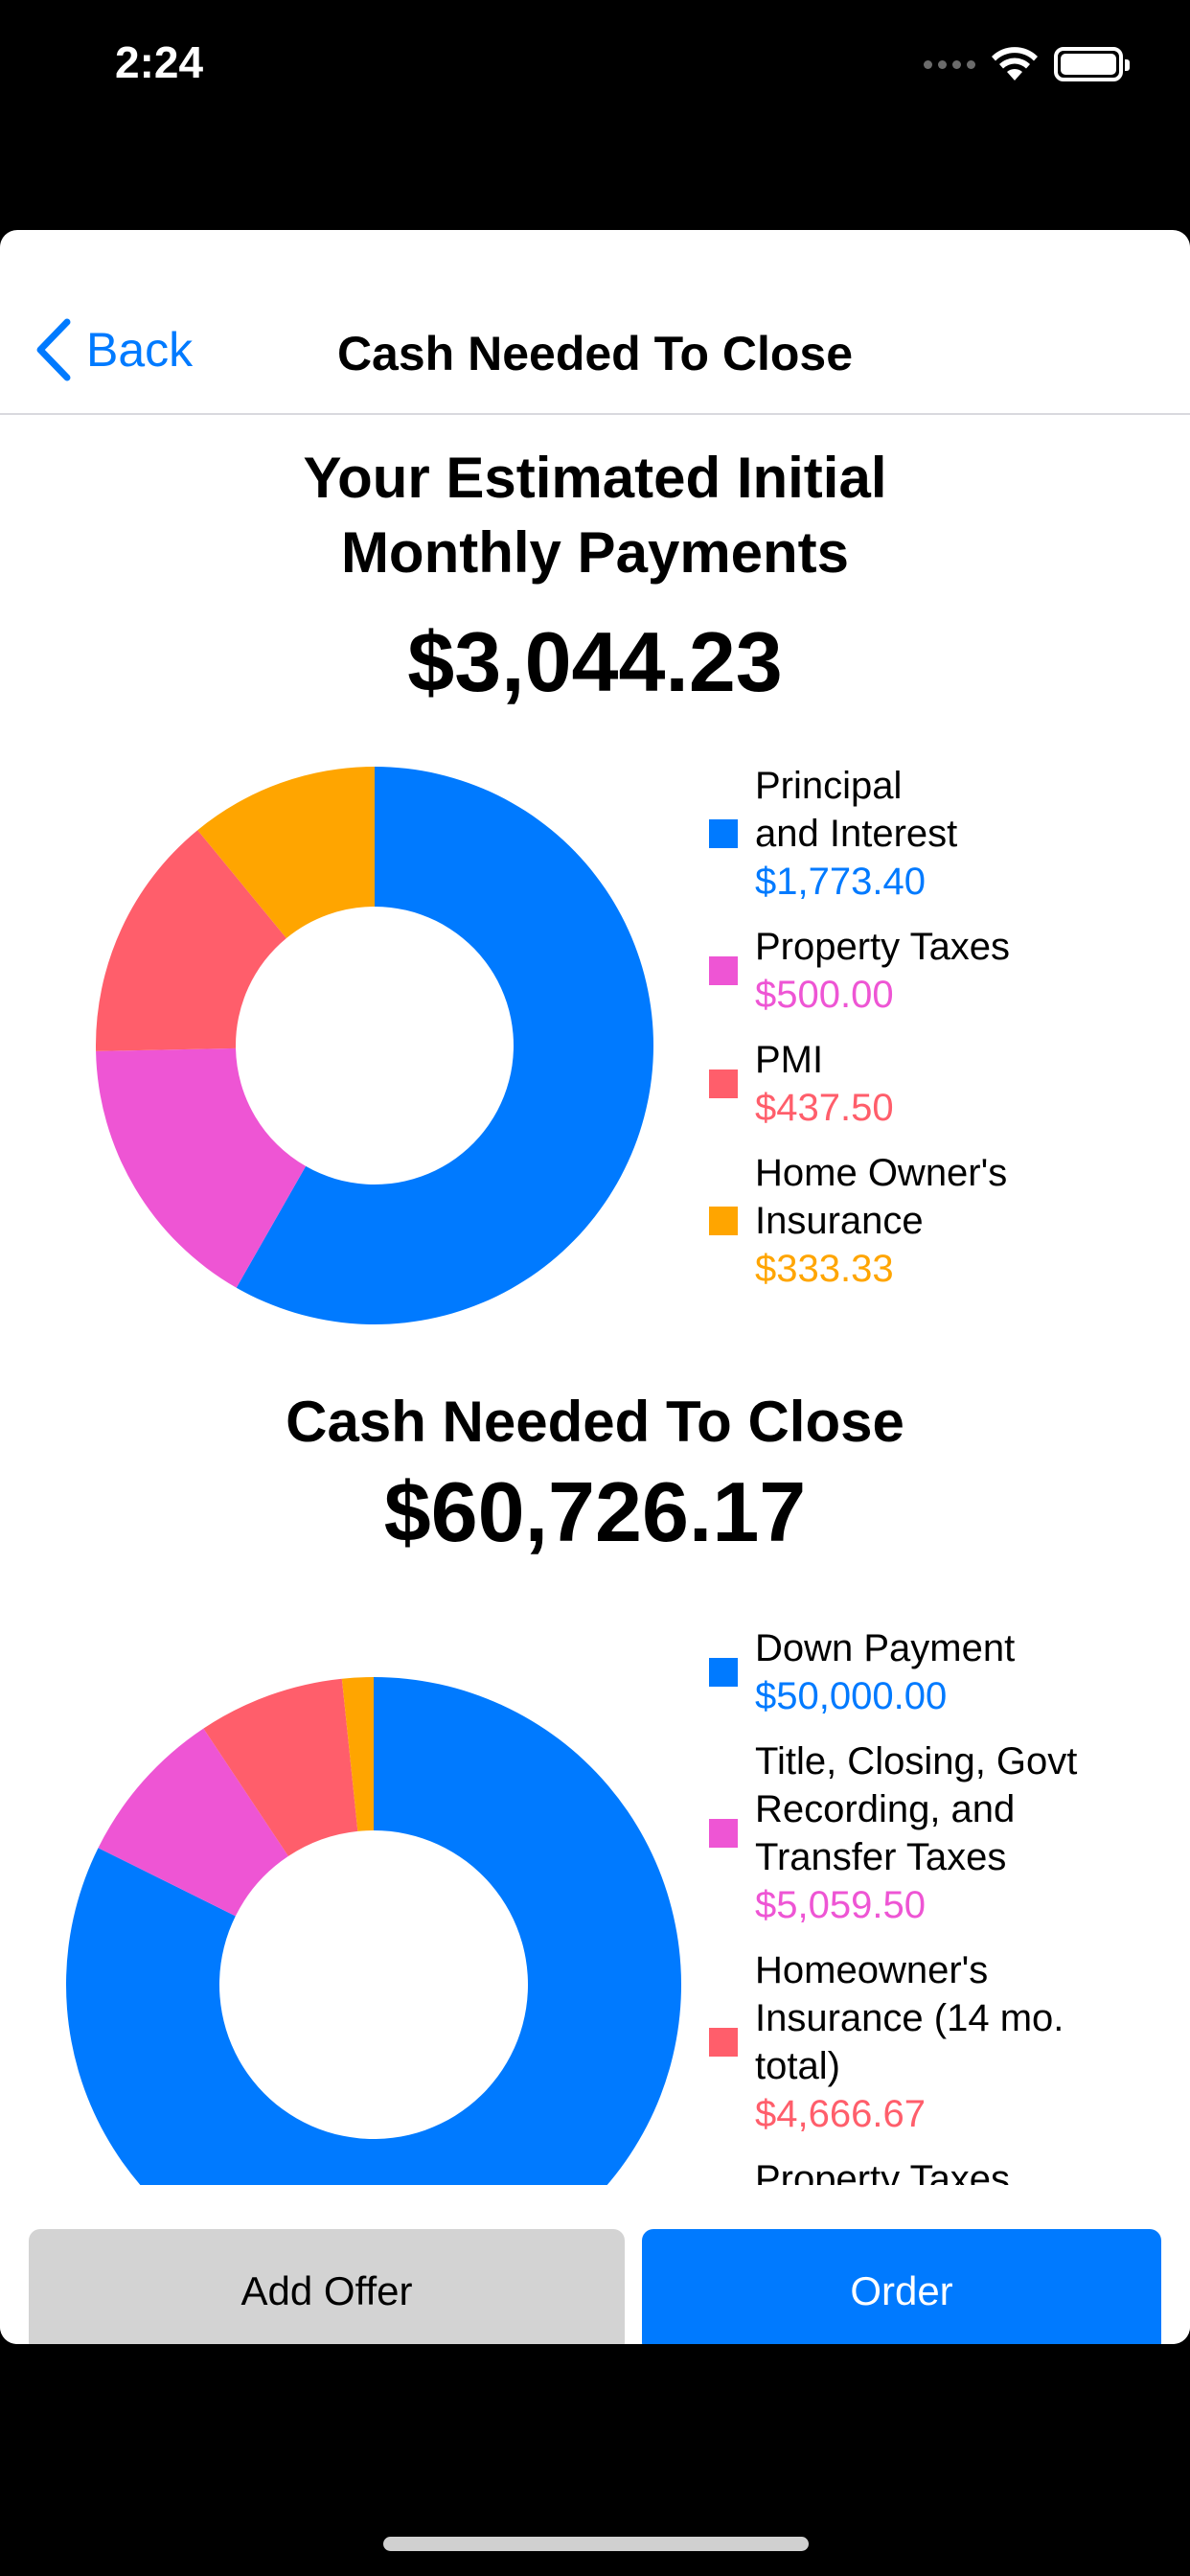  I want to click on legend-value: $333.33, so click(825, 1269).